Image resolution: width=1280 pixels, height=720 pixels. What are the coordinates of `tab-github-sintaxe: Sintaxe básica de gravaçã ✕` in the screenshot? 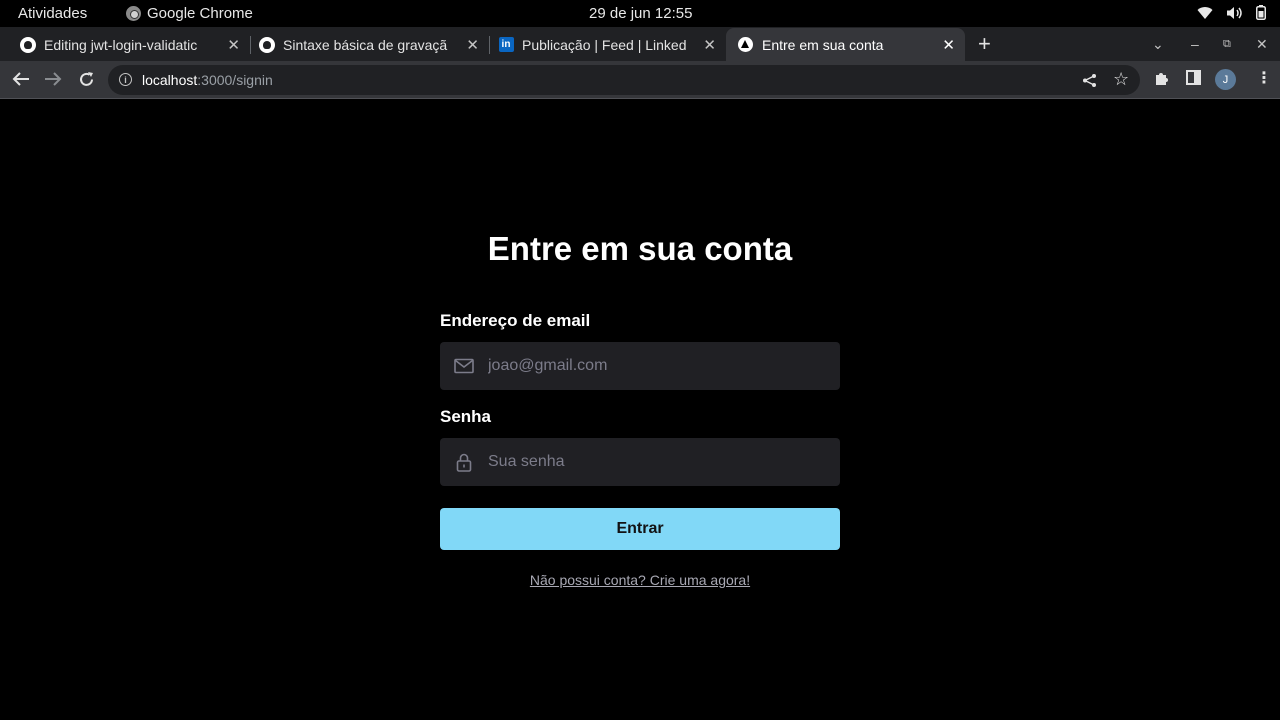 It's located at (370, 44).